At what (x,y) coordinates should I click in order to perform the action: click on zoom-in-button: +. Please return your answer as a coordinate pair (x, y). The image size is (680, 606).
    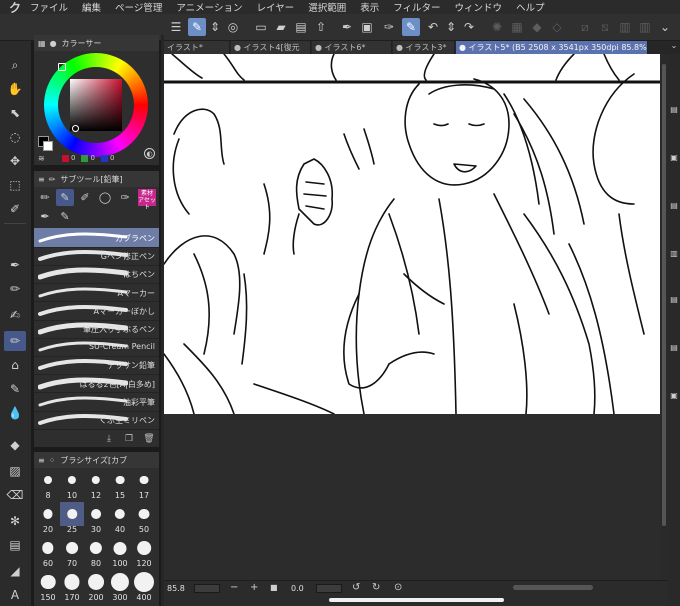
    Looking at the image, I should click on (254, 587).